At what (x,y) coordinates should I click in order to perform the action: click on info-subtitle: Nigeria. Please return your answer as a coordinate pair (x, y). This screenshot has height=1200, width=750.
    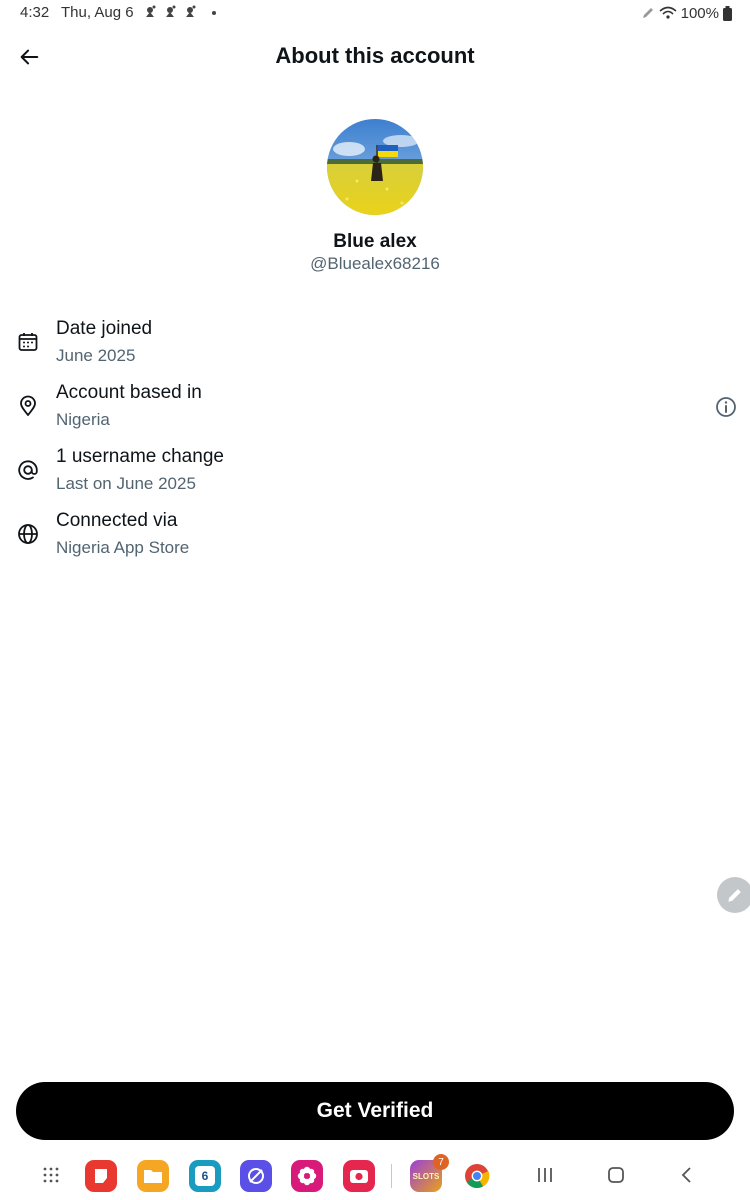
    Looking at the image, I should click on (83, 419).